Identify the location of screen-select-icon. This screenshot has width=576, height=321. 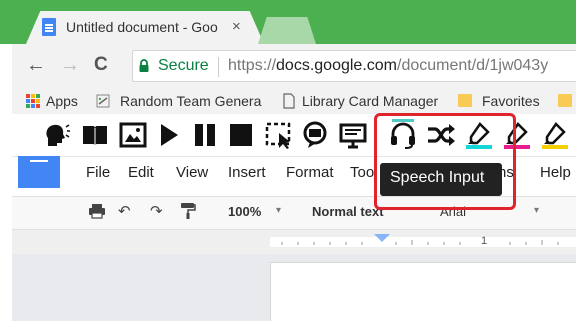
(279, 135).